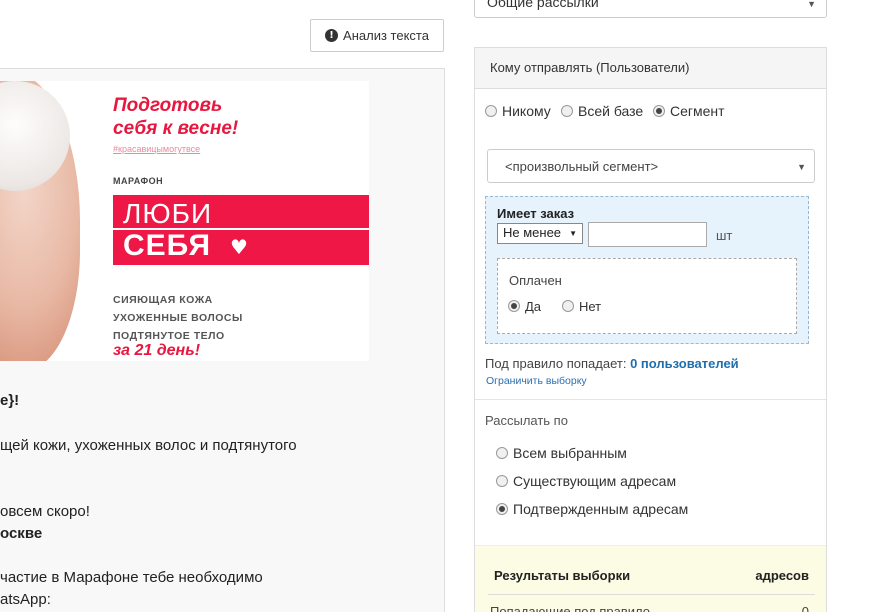 The width and height of the screenshot is (886, 612). Describe the element at coordinates (524, 306) in the screenshot. I see `paid-option-yes: Да` at that location.